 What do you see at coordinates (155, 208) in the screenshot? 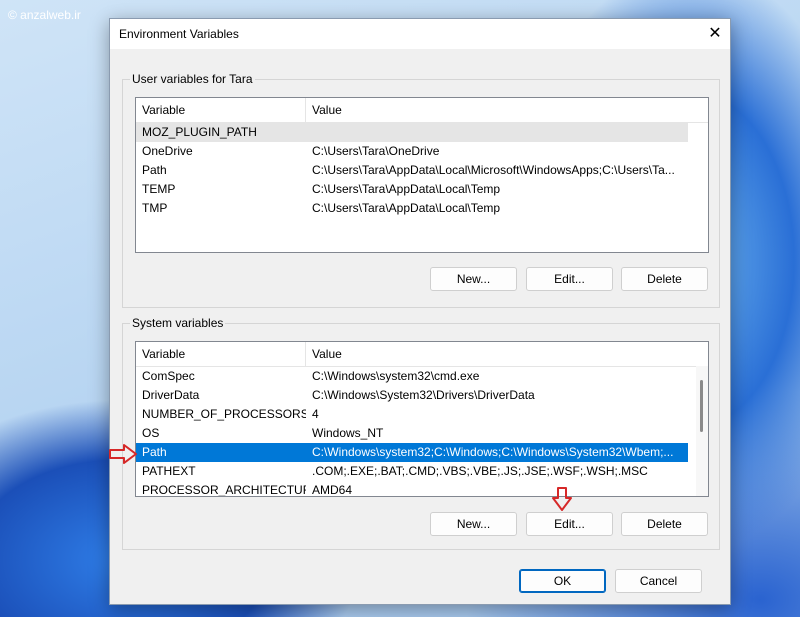
I see `variable-name: TMP` at bounding box center [155, 208].